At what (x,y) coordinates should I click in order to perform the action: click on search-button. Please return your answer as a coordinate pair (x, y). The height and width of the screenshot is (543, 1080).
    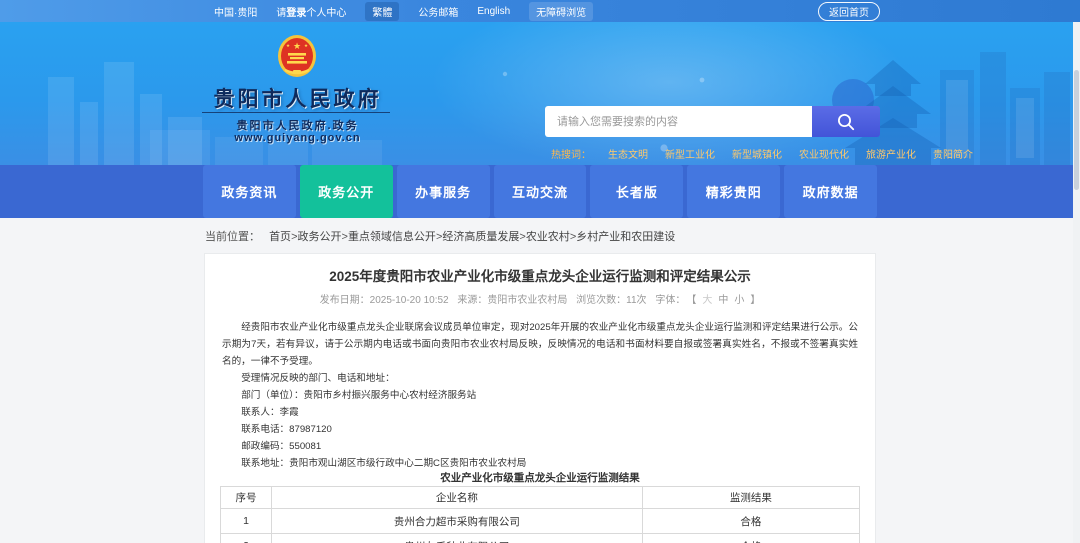
    Looking at the image, I should click on (846, 121).